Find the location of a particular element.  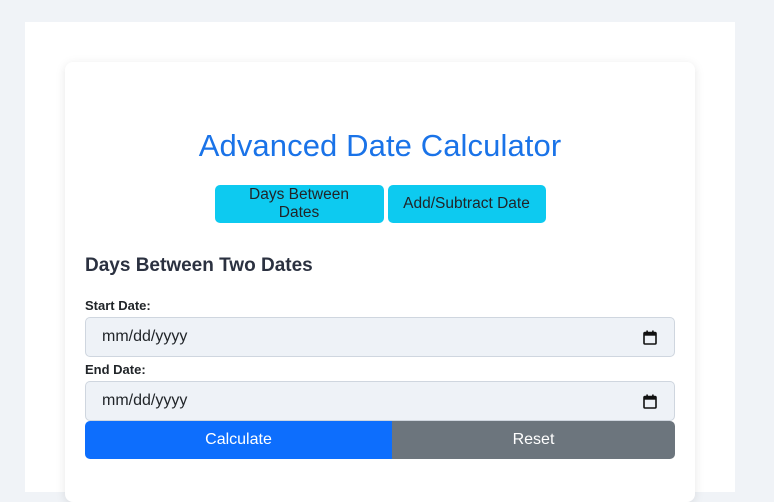

end-date-input: mm/dd/yyyy is located at coordinates (380, 401).